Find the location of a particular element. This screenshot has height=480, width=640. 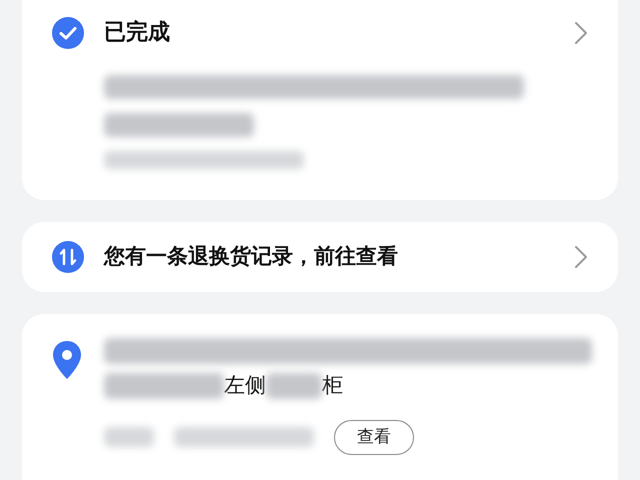

address-text: 柜 is located at coordinates (332, 385).